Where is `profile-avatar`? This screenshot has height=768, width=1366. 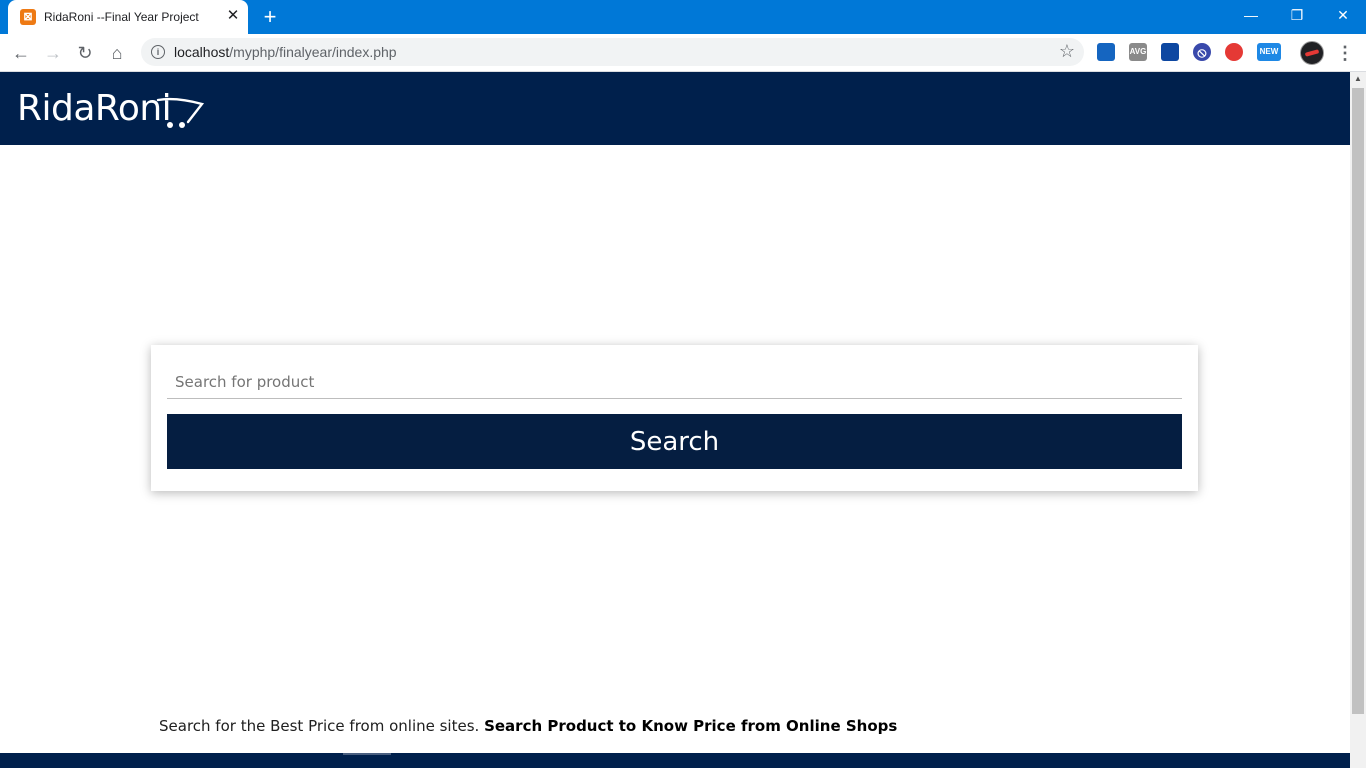
profile-avatar is located at coordinates (1312, 53).